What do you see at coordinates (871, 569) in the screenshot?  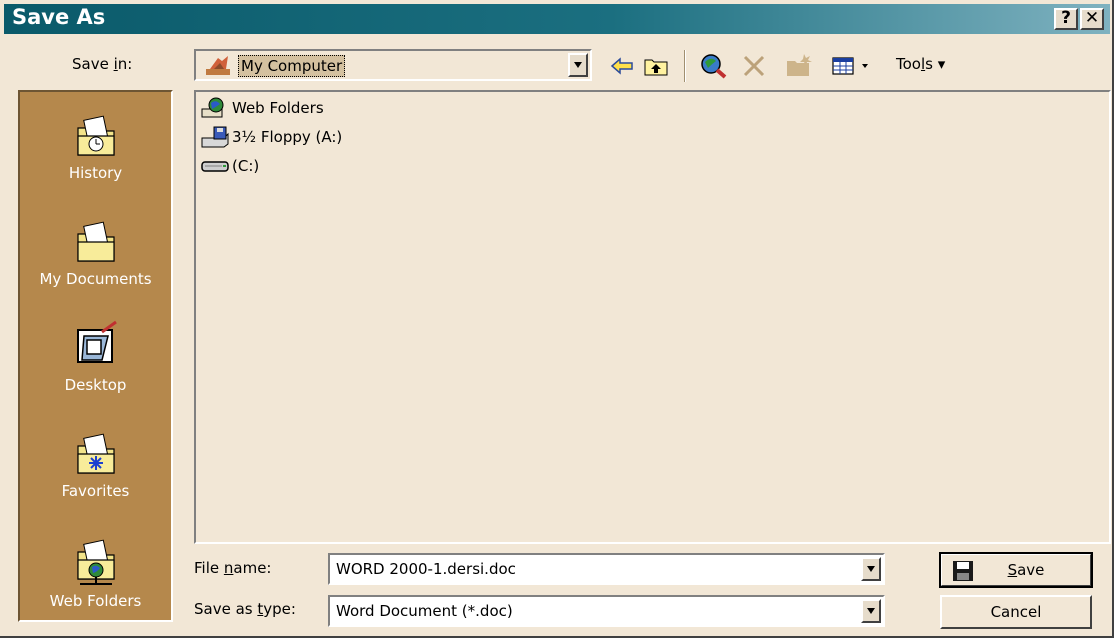 I see `file-name-dropdown-arrow` at bounding box center [871, 569].